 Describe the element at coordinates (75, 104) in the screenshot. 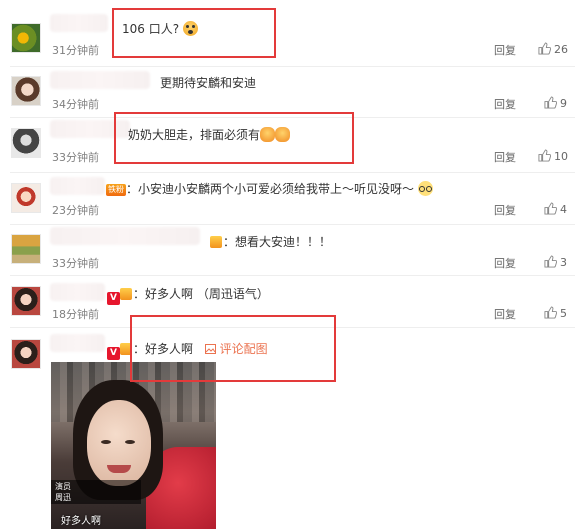

I see `comment-time: 34分钟前` at that location.